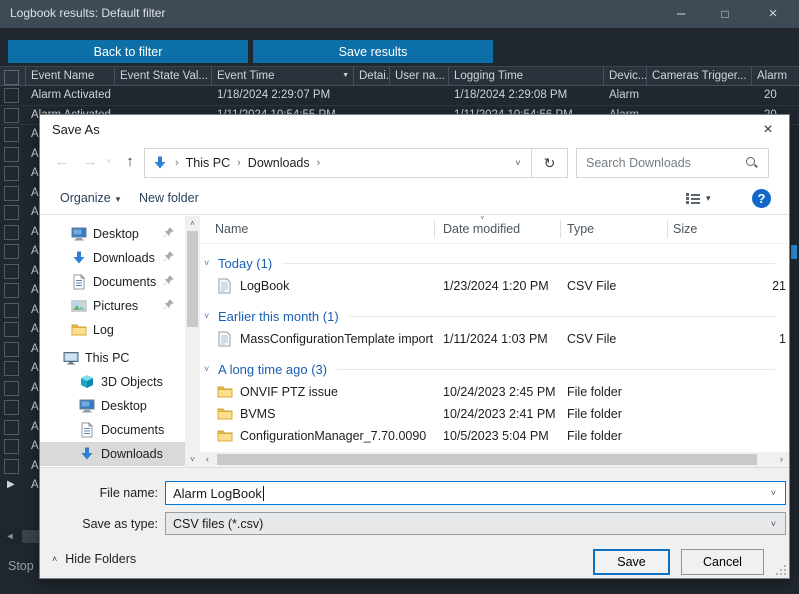 The height and width of the screenshot is (594, 799). I want to click on scroll-left-icon: ‹, so click(207, 459).